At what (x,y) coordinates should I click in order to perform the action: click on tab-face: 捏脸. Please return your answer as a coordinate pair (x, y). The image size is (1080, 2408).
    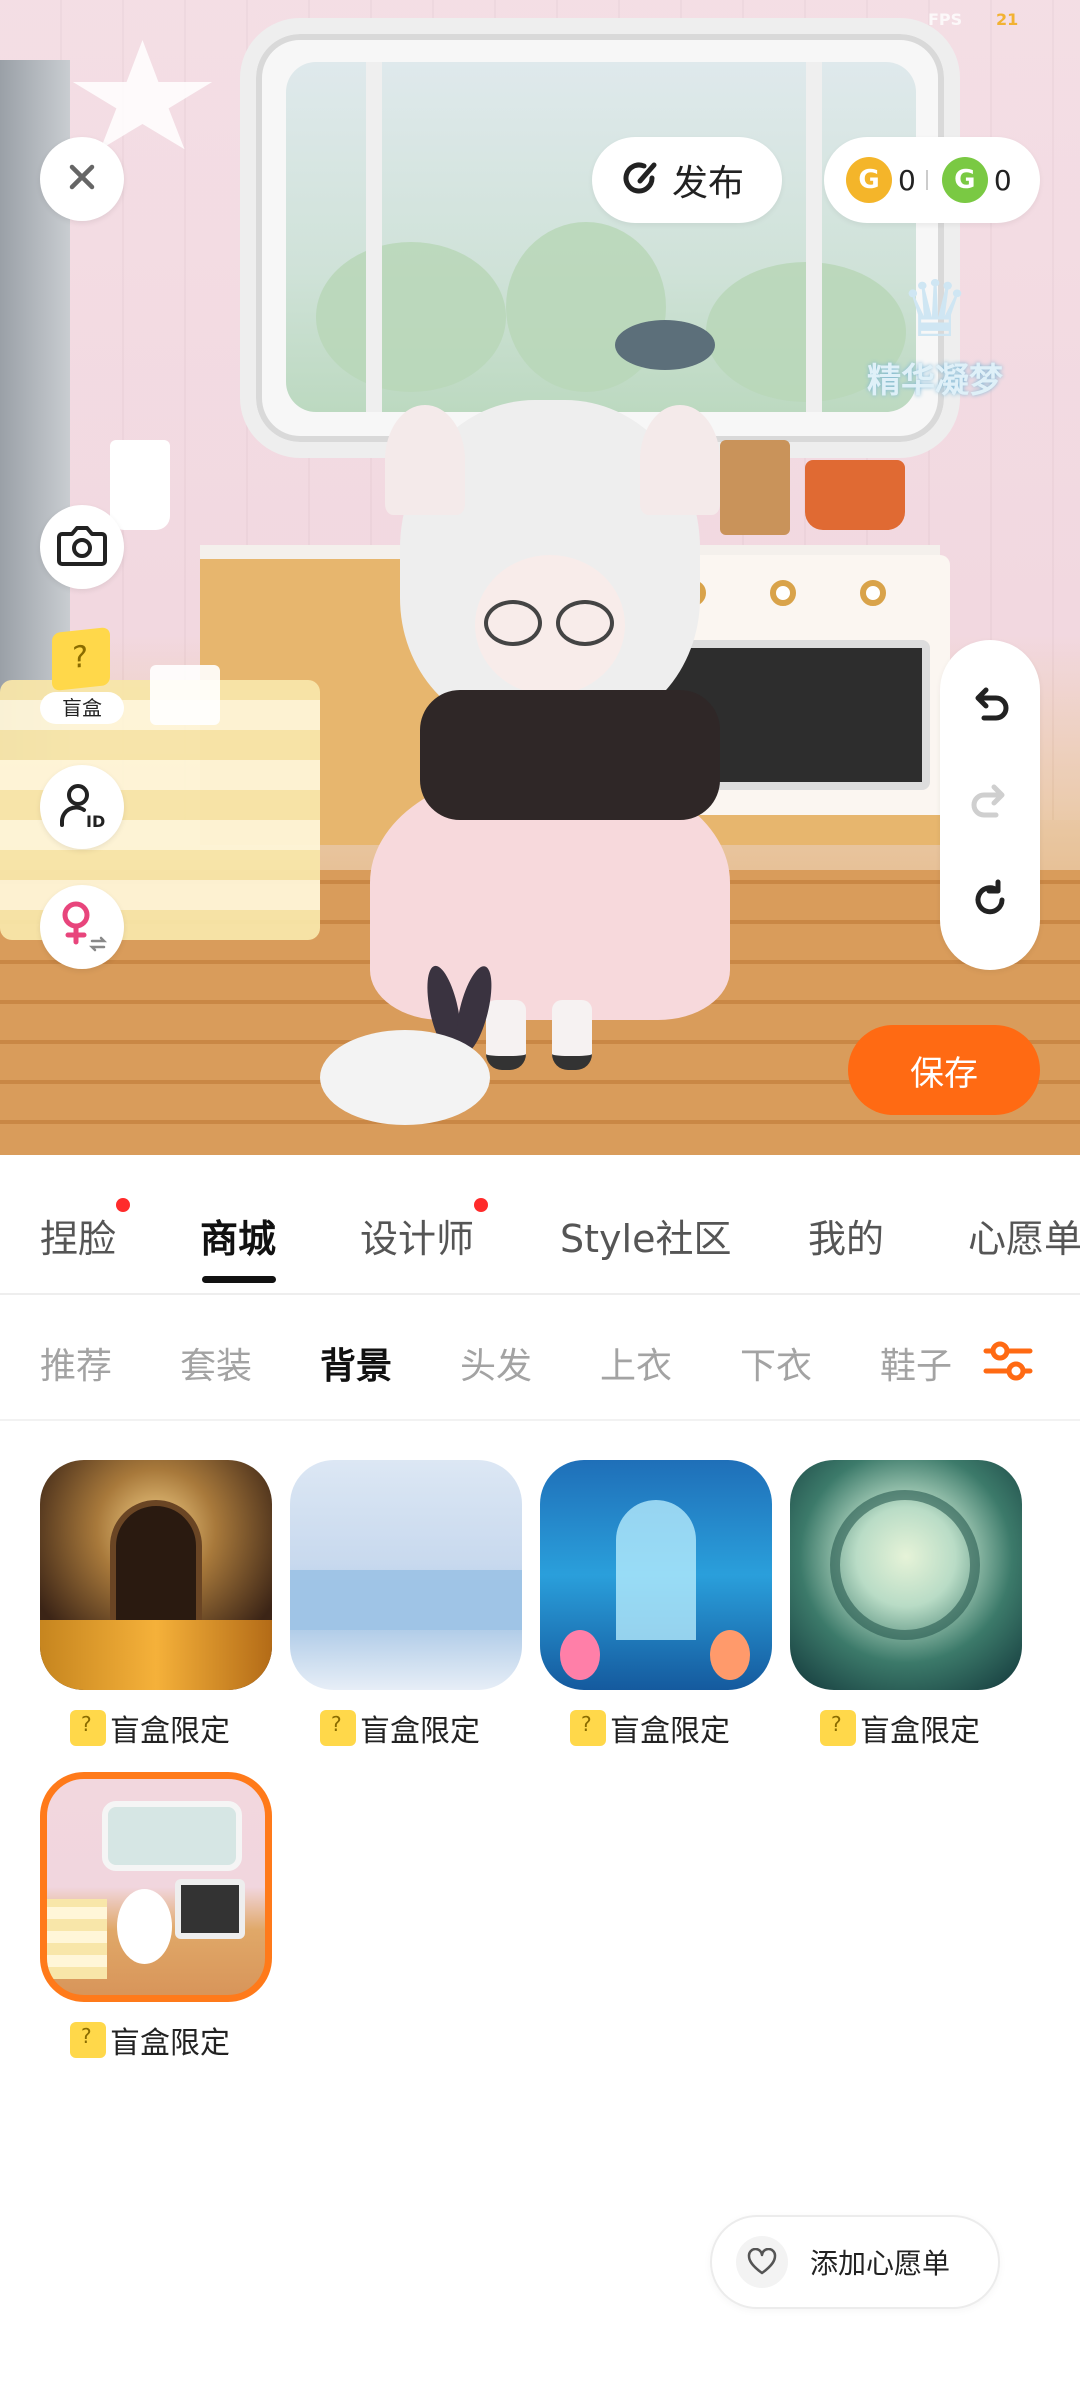
    Looking at the image, I should click on (85, 1230).